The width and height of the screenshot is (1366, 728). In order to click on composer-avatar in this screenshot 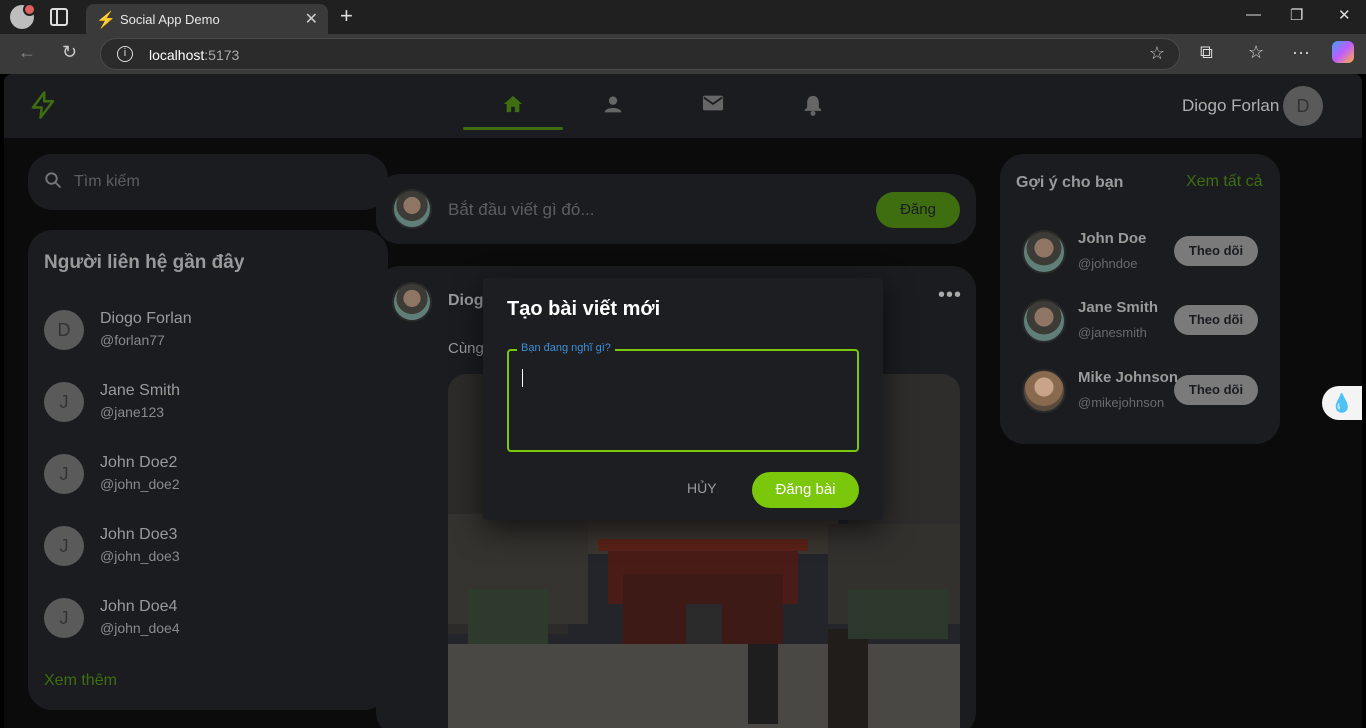, I will do `click(412, 209)`.